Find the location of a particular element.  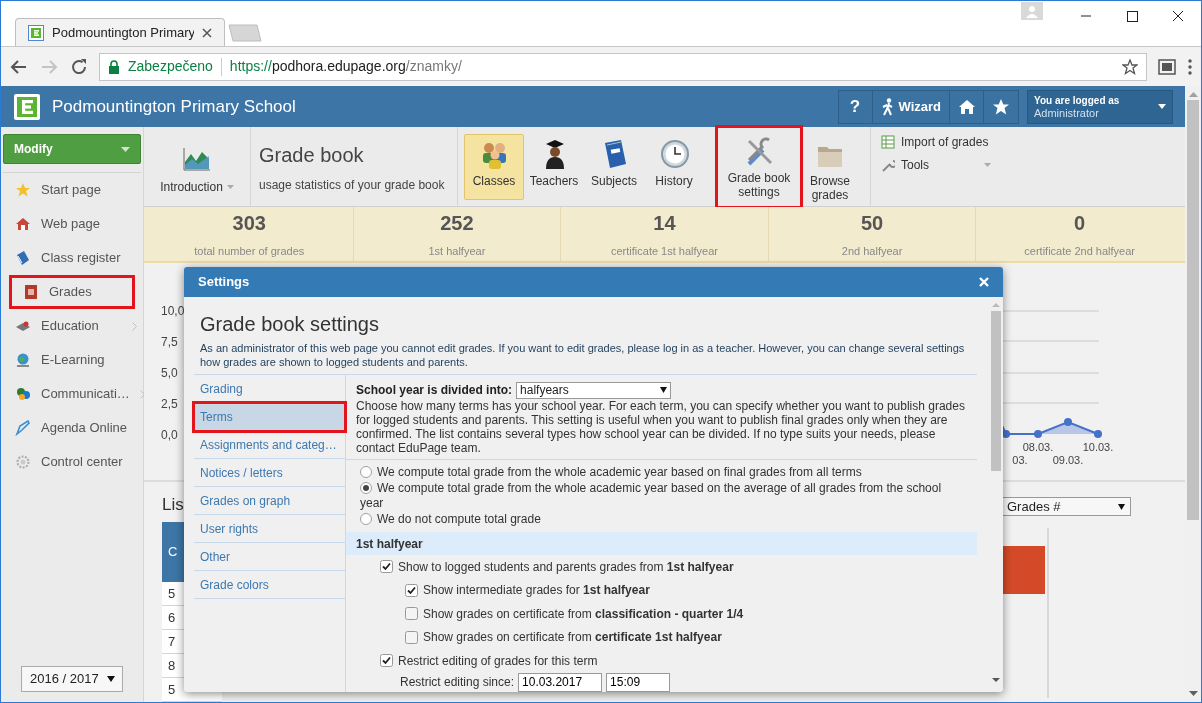

address-field: Zabezpečeno https://podhora.edupage.org/znamky/ is located at coordinates (623, 66).